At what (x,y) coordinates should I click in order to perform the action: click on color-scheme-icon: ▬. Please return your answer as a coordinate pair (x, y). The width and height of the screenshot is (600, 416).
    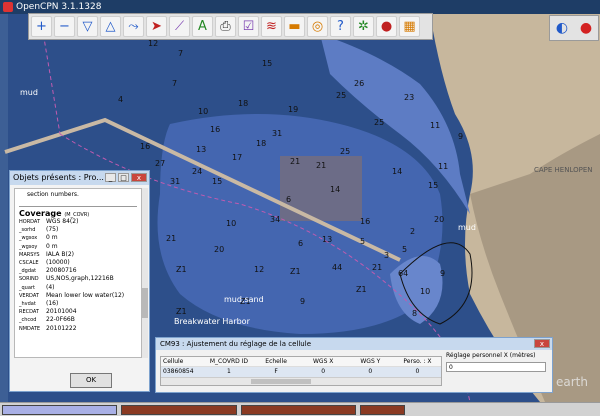
    Looking at the image, I should click on (294, 26).